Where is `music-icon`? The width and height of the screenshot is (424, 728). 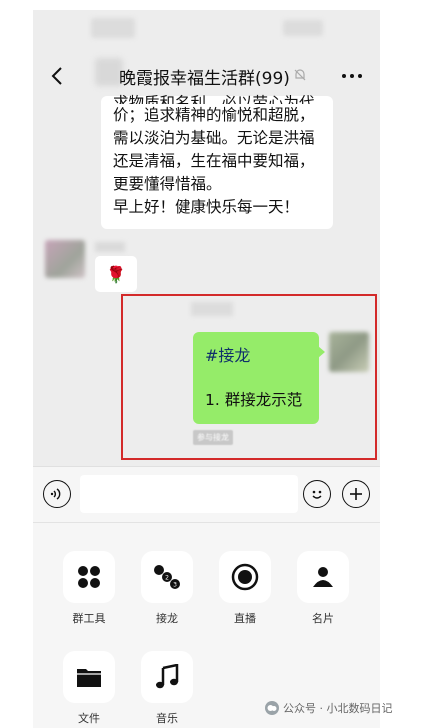 music-icon is located at coordinates (167, 676).